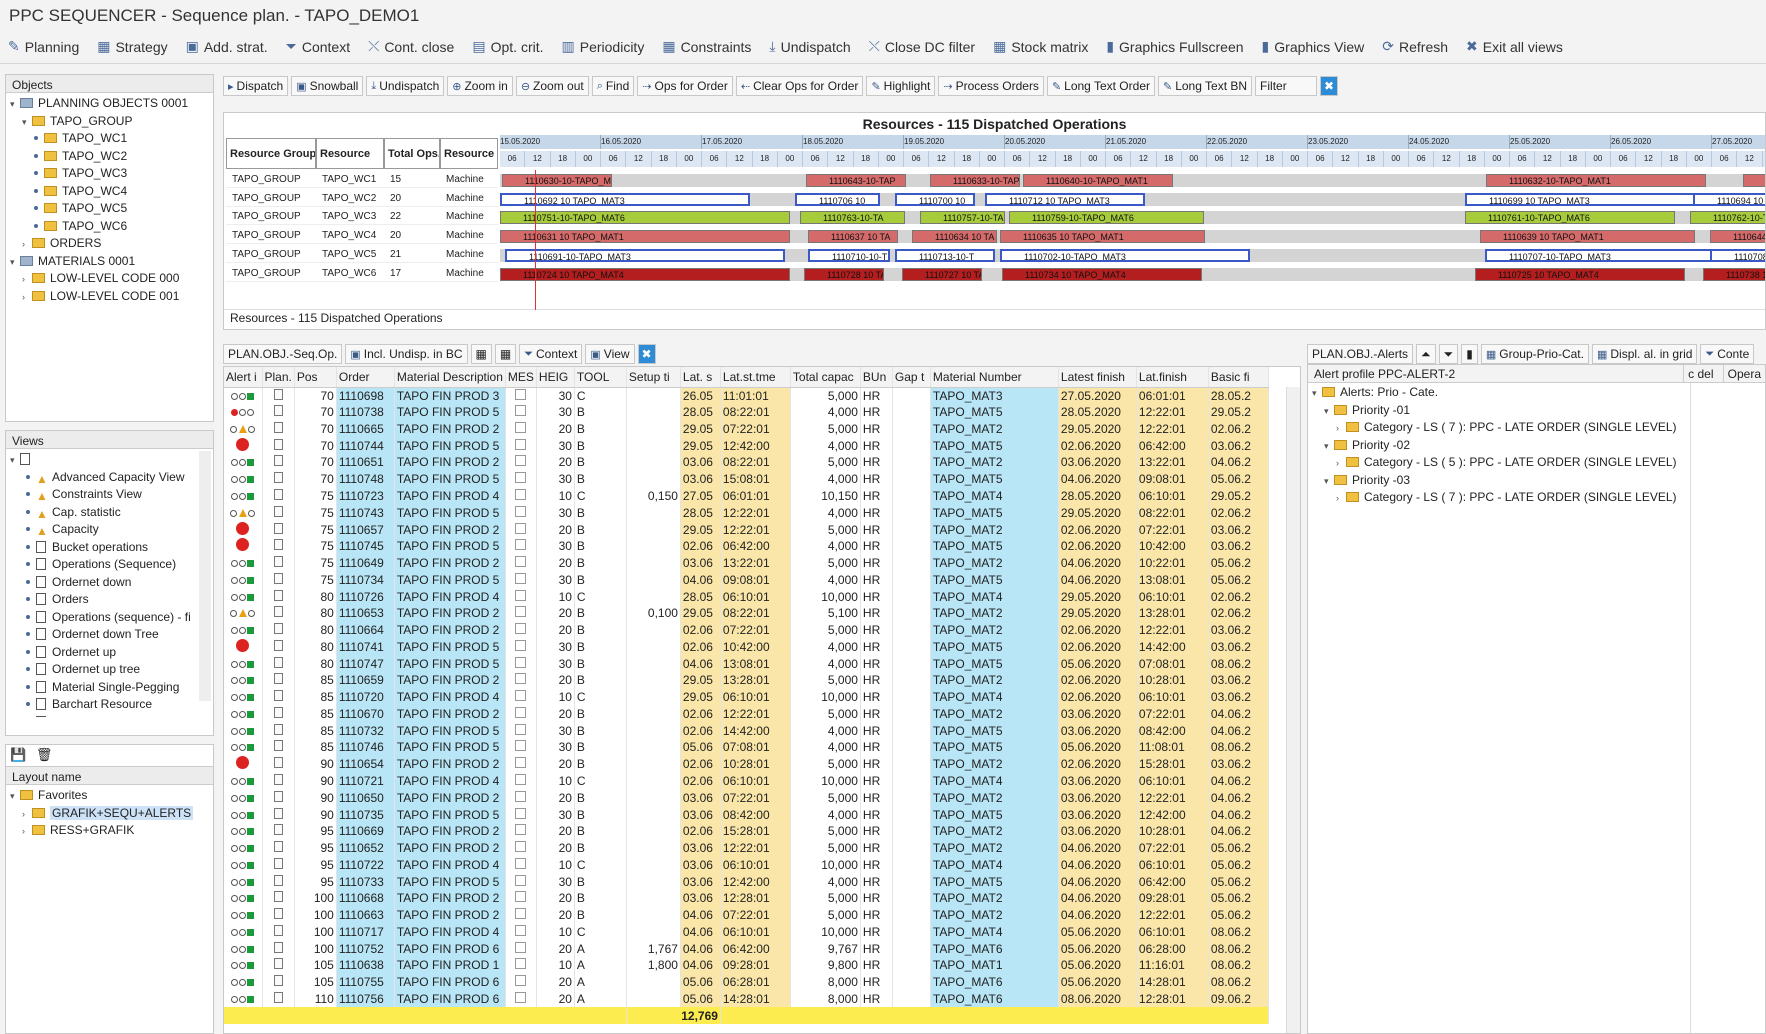 This screenshot has width=1766, height=1034. Describe the element at coordinates (365, 377) in the screenshot. I see `seq-col-header: Order` at that location.